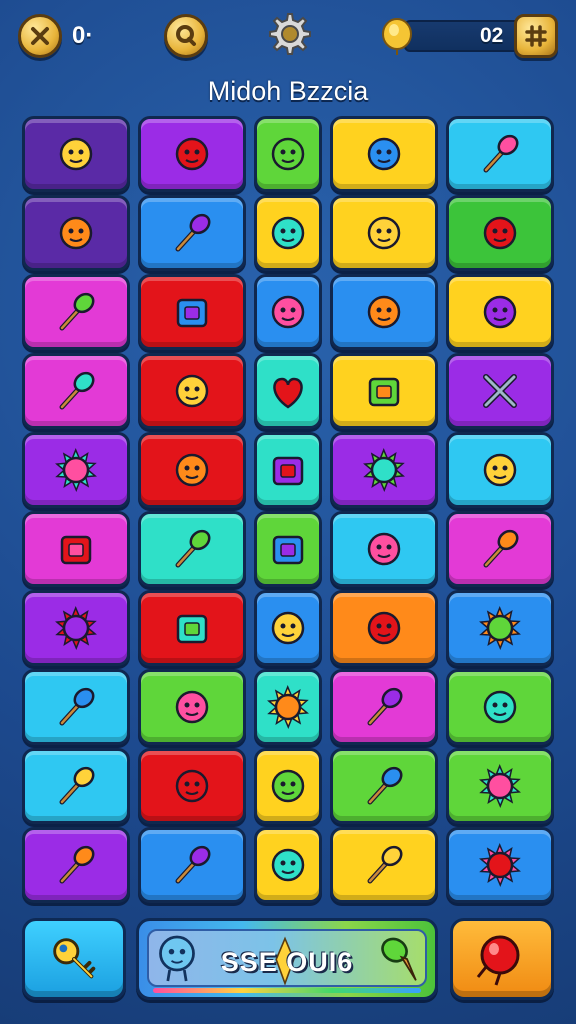 This screenshot has width=576, height=1024. I want to click on score-text: SSE OUI6, so click(287, 962).